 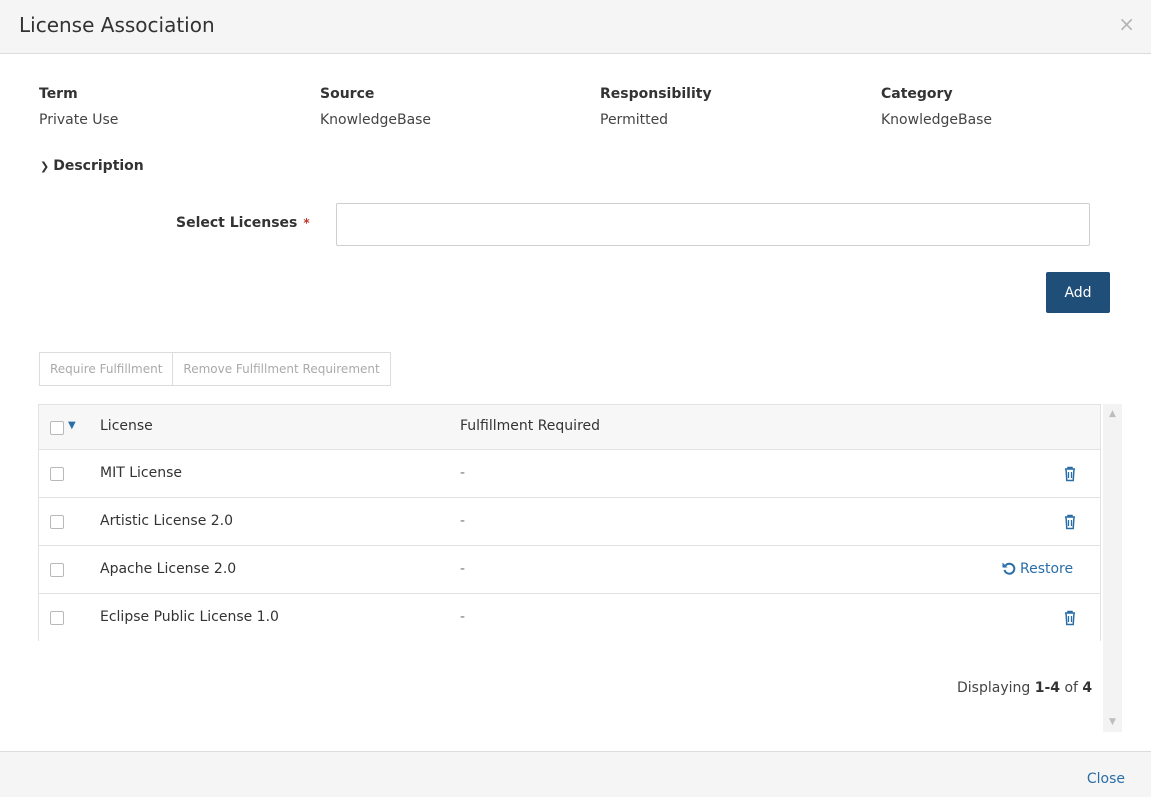 What do you see at coordinates (57, 428) in the screenshot?
I see `select-all-checkbox` at bounding box center [57, 428].